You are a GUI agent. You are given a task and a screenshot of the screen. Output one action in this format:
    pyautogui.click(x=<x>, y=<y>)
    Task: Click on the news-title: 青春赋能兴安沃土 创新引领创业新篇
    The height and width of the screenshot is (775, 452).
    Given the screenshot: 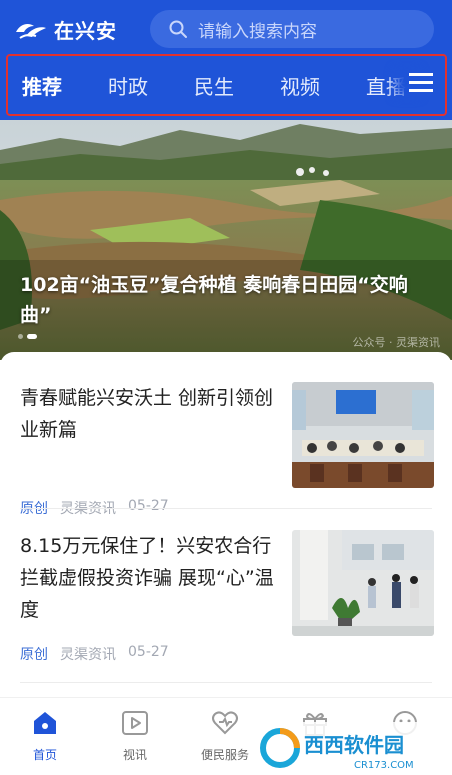 What is the action you would take?
    pyautogui.click(x=147, y=414)
    